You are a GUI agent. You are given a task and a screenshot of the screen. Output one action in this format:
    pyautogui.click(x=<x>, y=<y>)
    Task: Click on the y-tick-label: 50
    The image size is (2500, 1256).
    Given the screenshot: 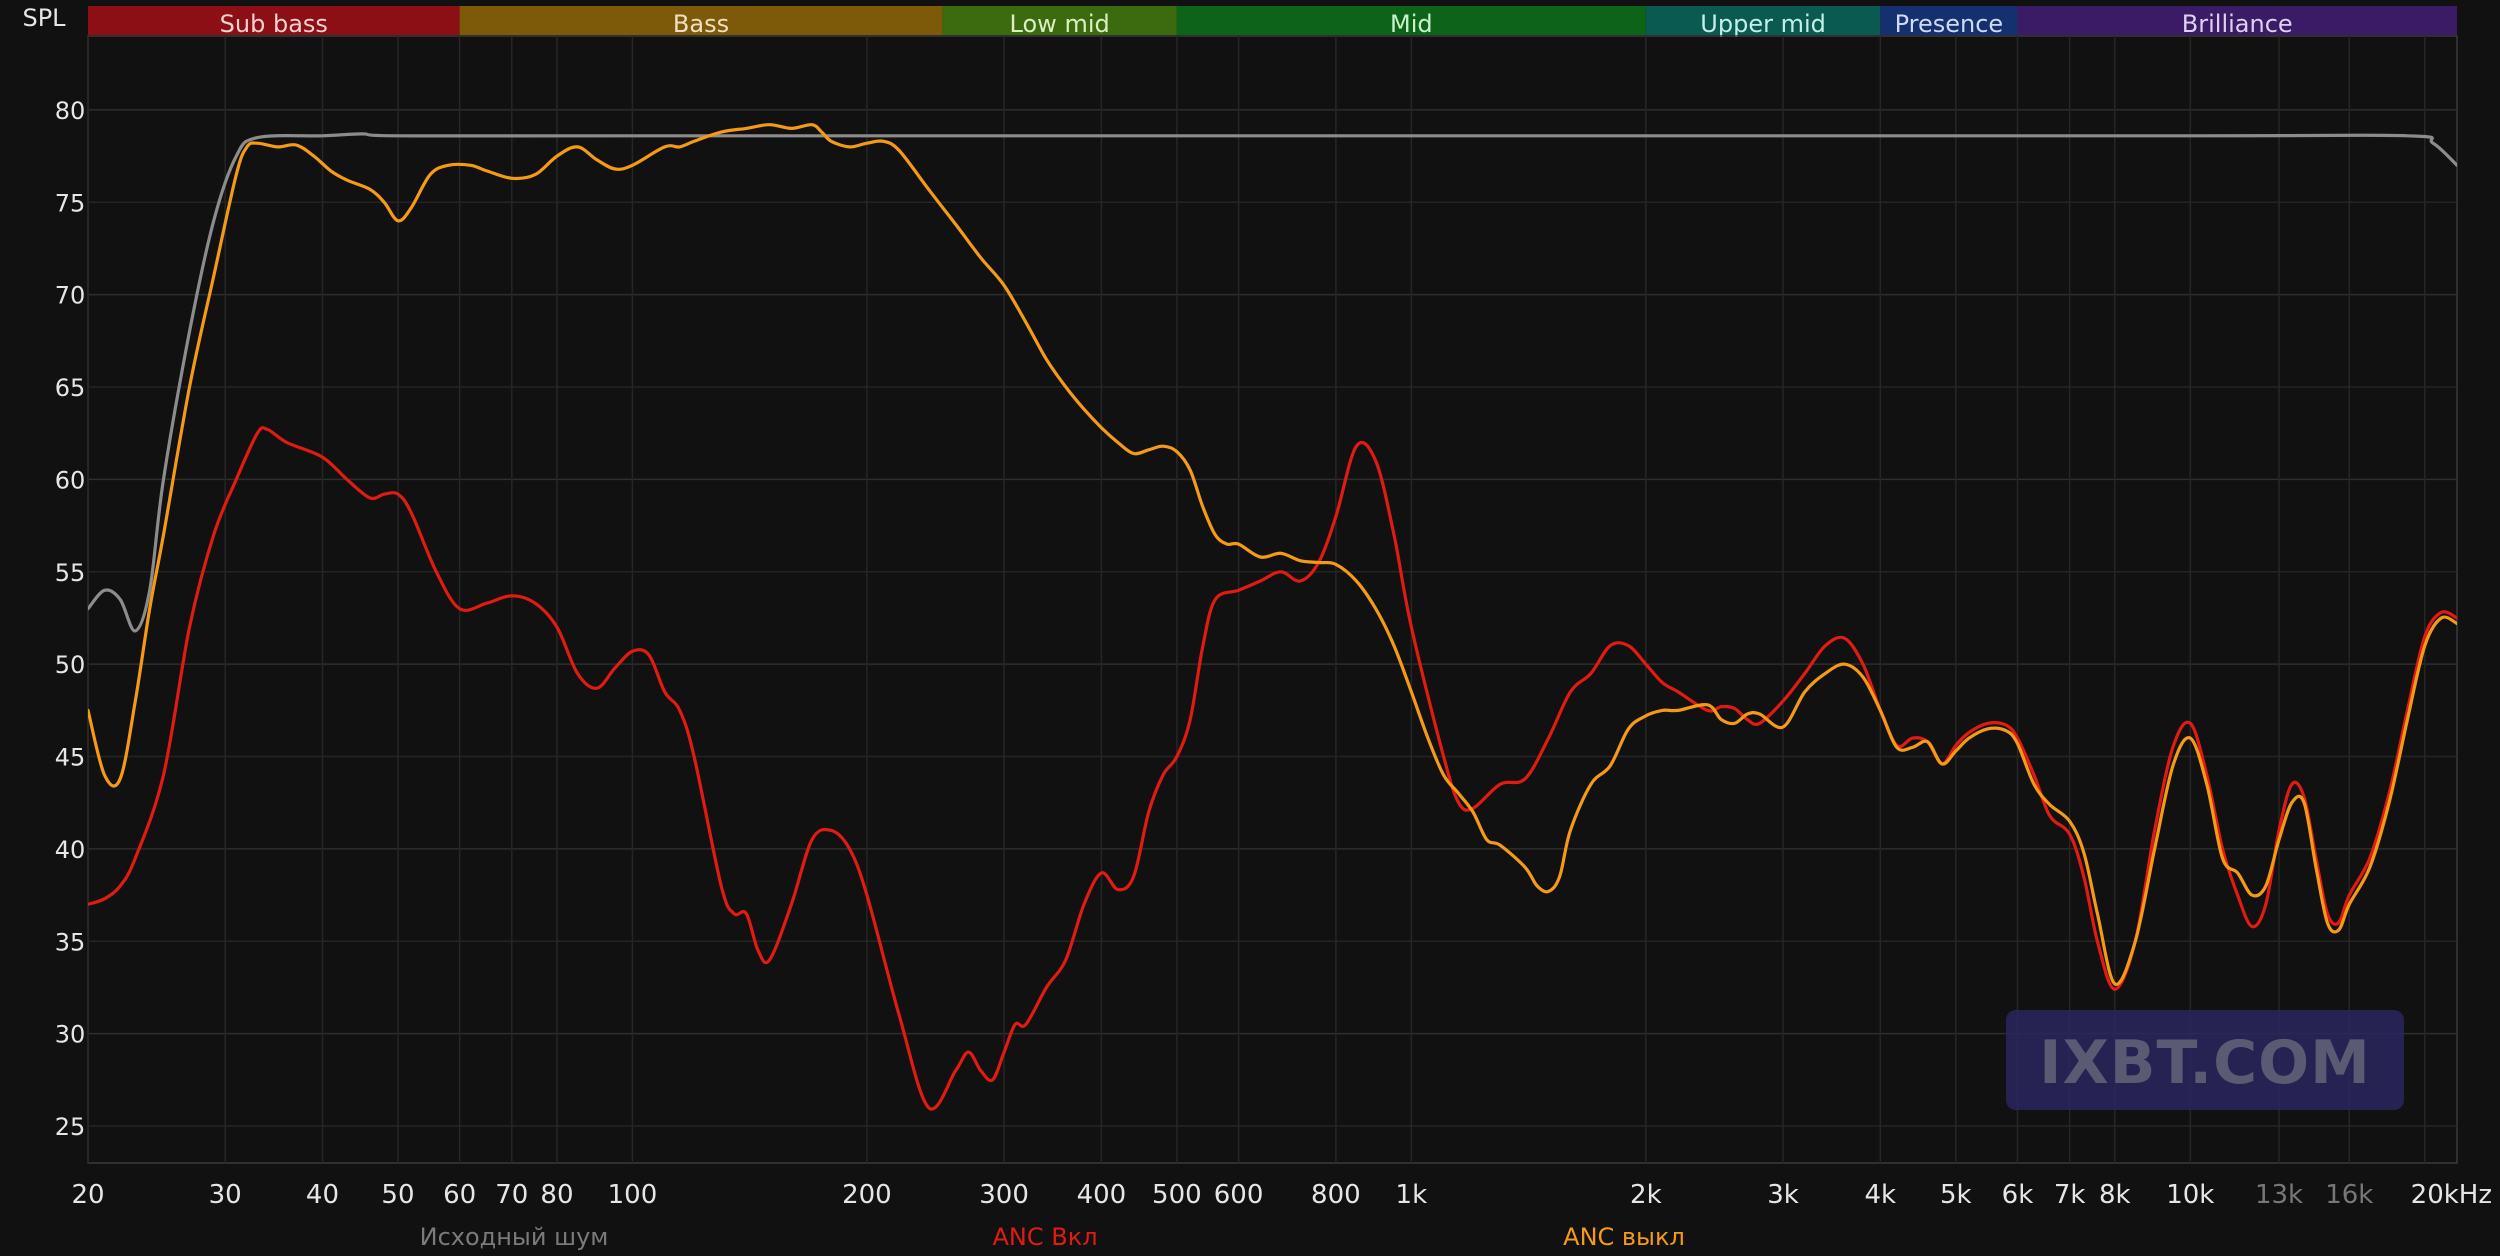 What is the action you would take?
    pyautogui.click(x=70, y=665)
    